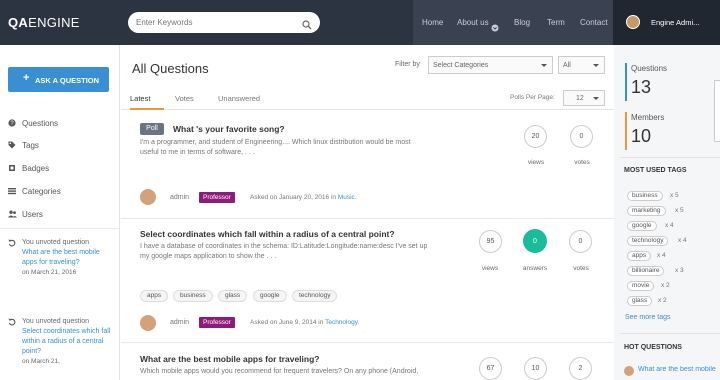  Describe the element at coordinates (648, 117) in the screenshot. I see `stat-label: Members` at that location.